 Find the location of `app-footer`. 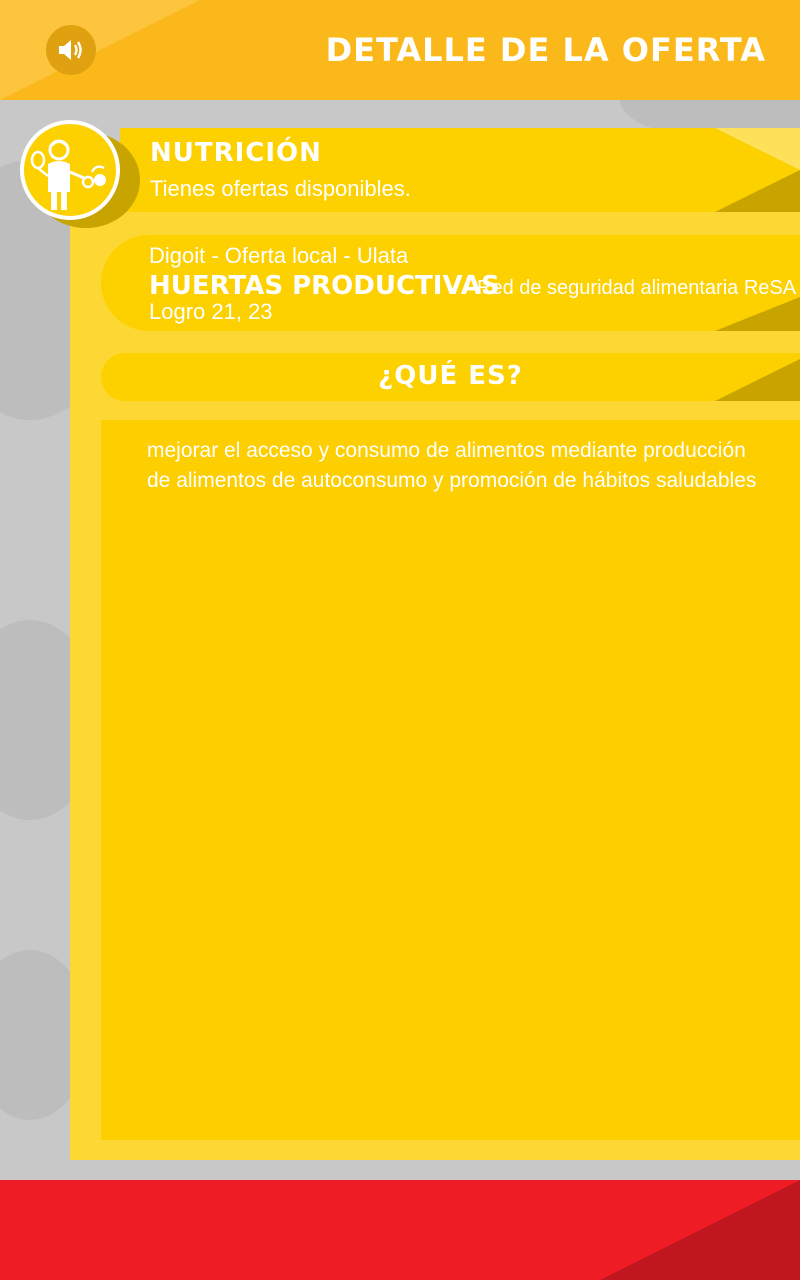

app-footer is located at coordinates (400, 1230).